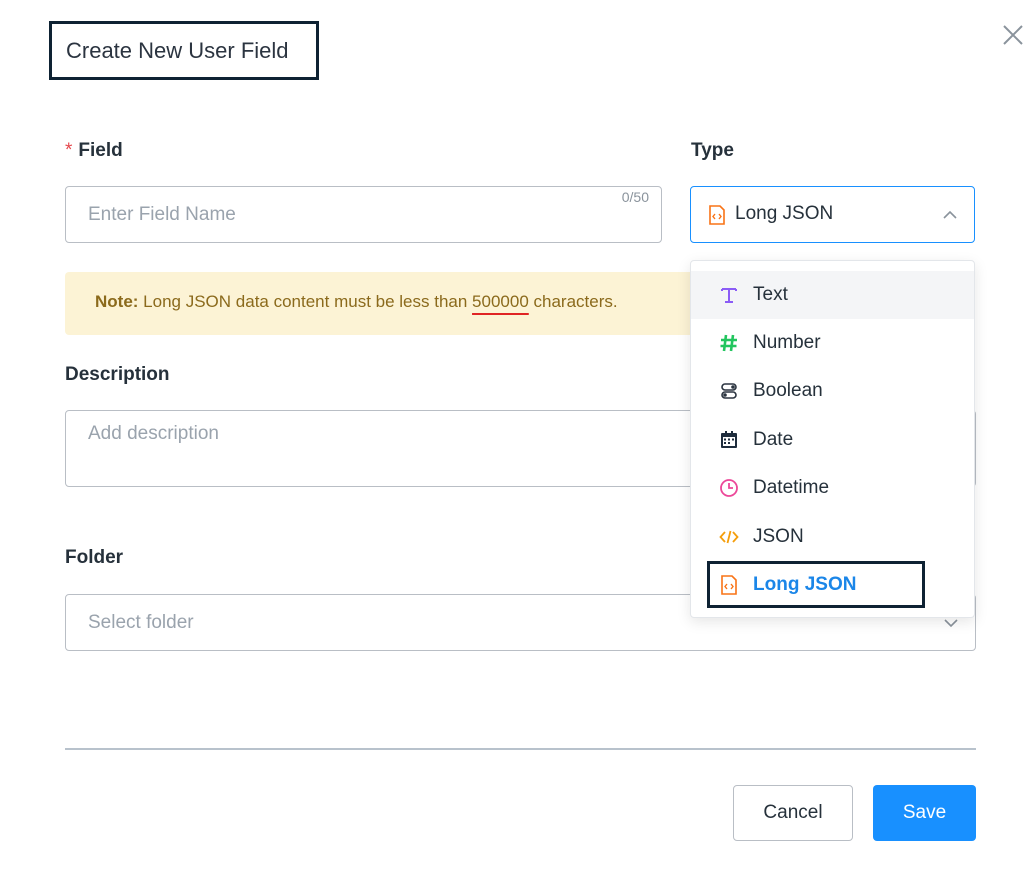 Image resolution: width=1024 pixels, height=876 pixels. What do you see at coordinates (153, 433) in the screenshot?
I see `description-placeholder: Add description` at bounding box center [153, 433].